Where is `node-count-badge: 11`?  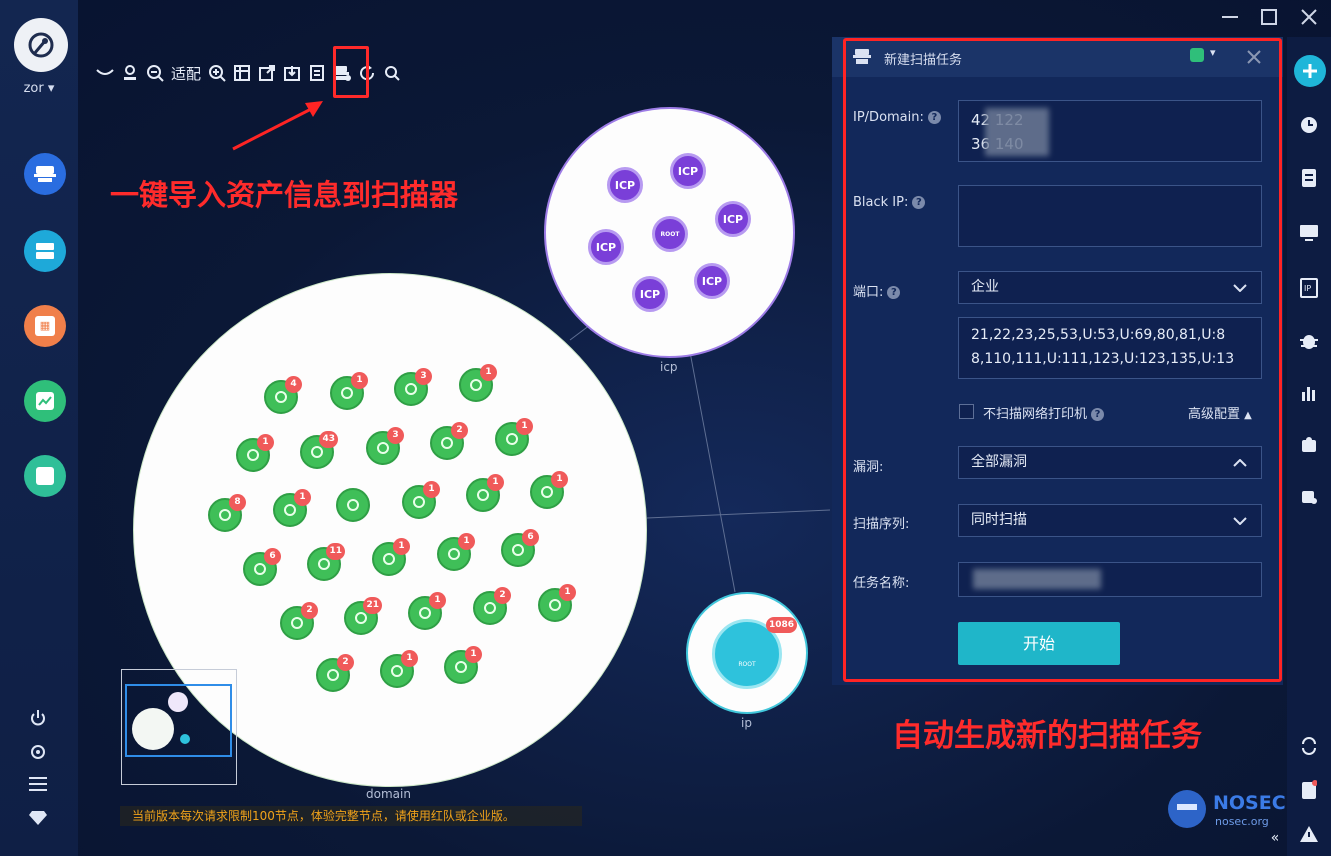
node-count-badge: 11 is located at coordinates (335, 551).